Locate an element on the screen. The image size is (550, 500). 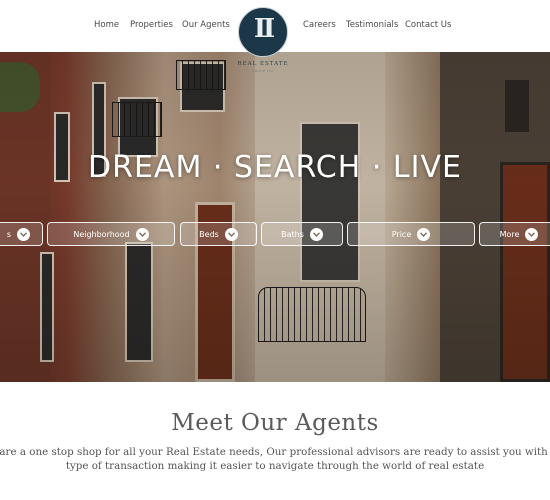
filter-price-label: Price is located at coordinates (401, 234).